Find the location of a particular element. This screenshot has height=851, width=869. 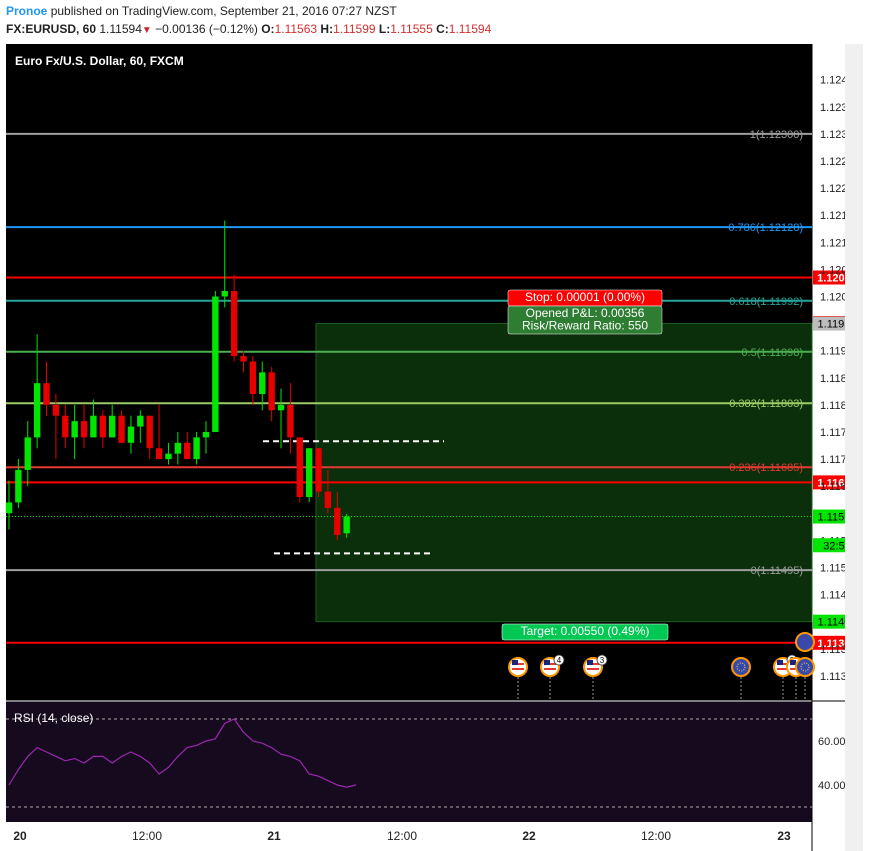

down-arrow-icon: ▼ is located at coordinates (146, 30).